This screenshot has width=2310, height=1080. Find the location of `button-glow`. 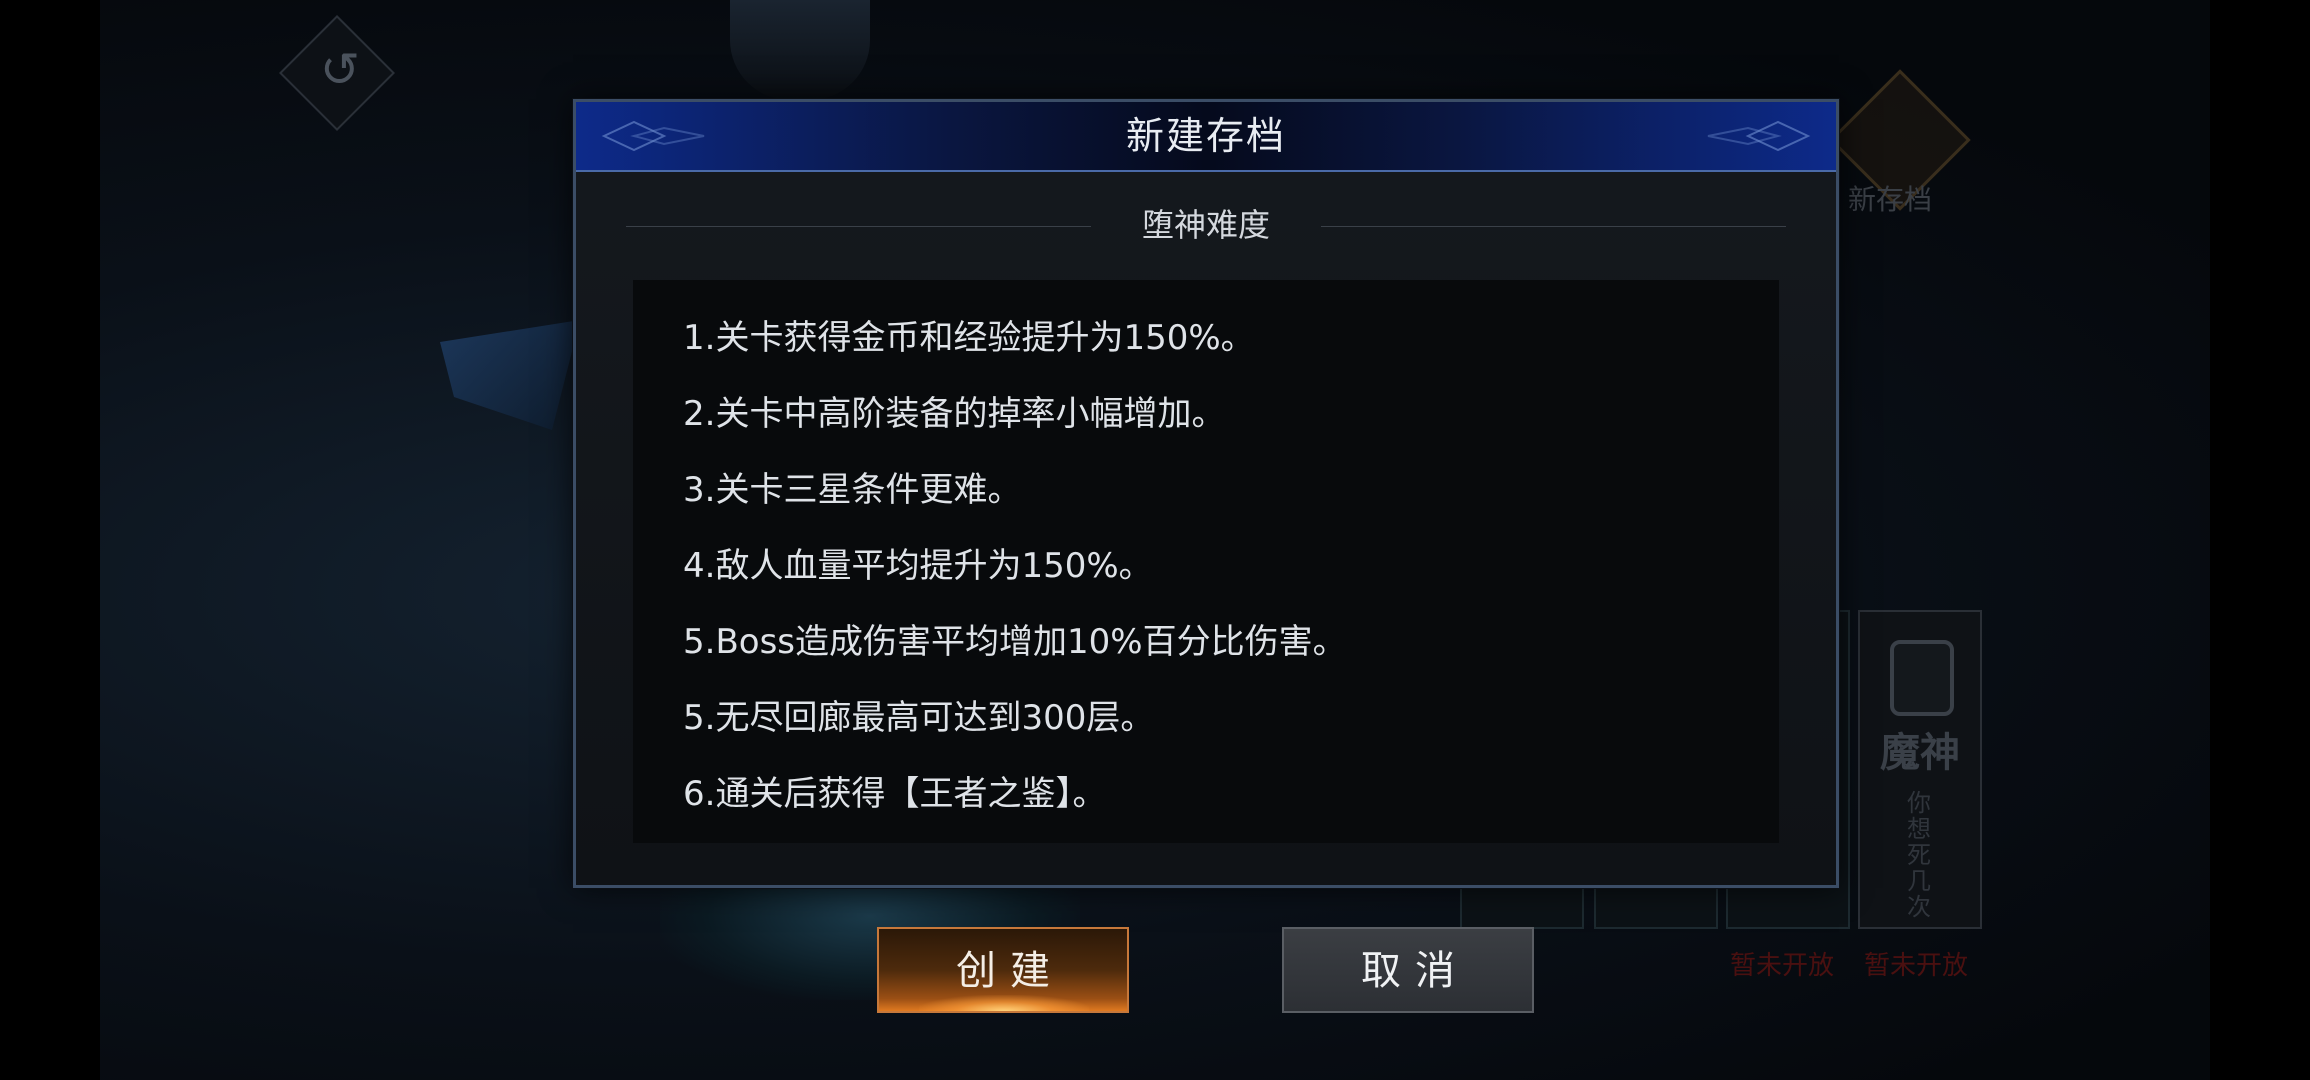

button-glow is located at coordinates (1004, 1003).